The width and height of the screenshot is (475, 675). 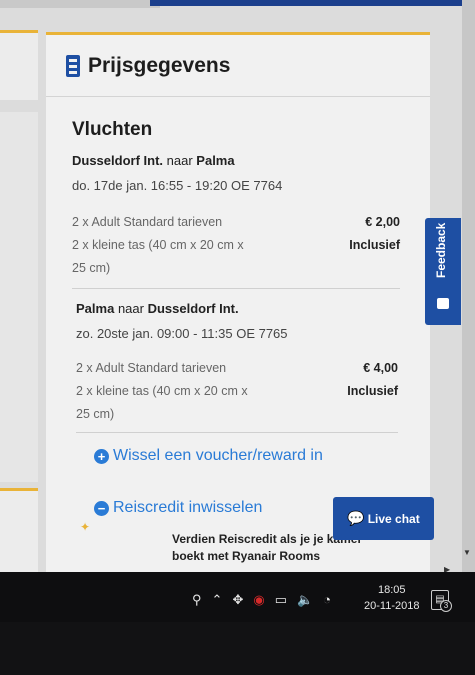 I want to click on wifi-icon: ◔, so click(x=327, y=600).